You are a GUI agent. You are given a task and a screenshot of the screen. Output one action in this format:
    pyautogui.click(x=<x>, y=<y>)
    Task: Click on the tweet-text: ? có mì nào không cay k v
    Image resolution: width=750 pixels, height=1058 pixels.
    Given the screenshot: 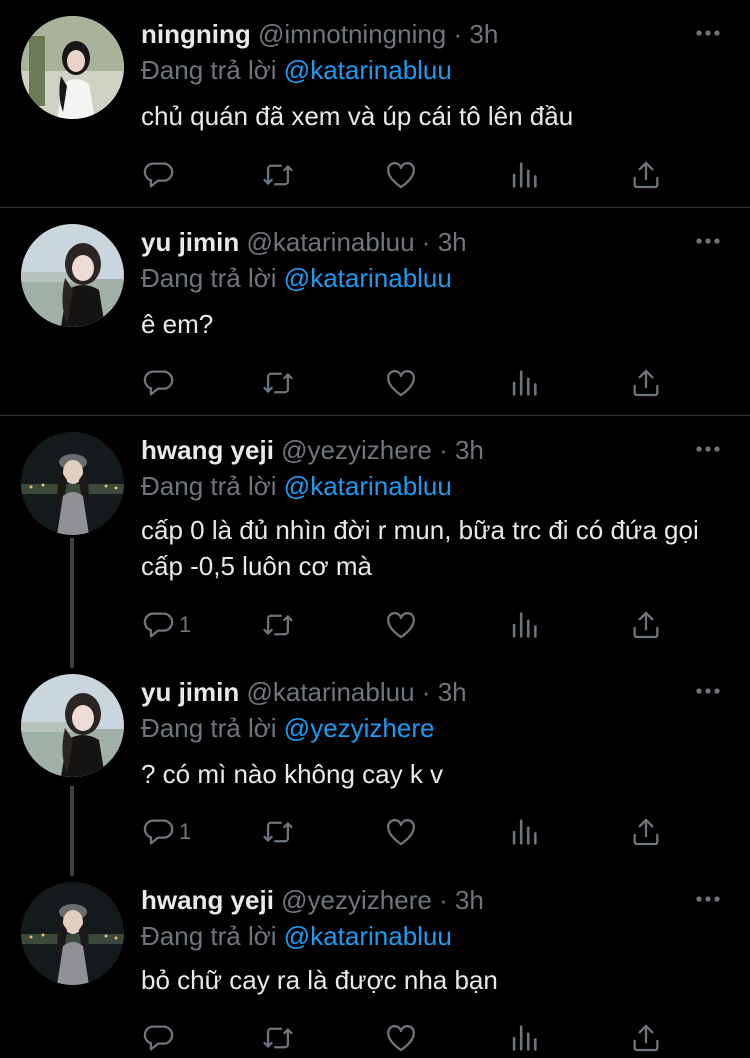 What is the action you would take?
    pyautogui.click(x=292, y=774)
    